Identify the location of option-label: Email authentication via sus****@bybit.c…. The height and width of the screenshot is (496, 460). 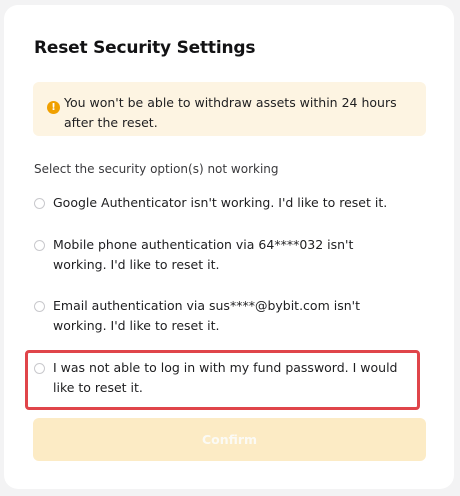
(225, 316).